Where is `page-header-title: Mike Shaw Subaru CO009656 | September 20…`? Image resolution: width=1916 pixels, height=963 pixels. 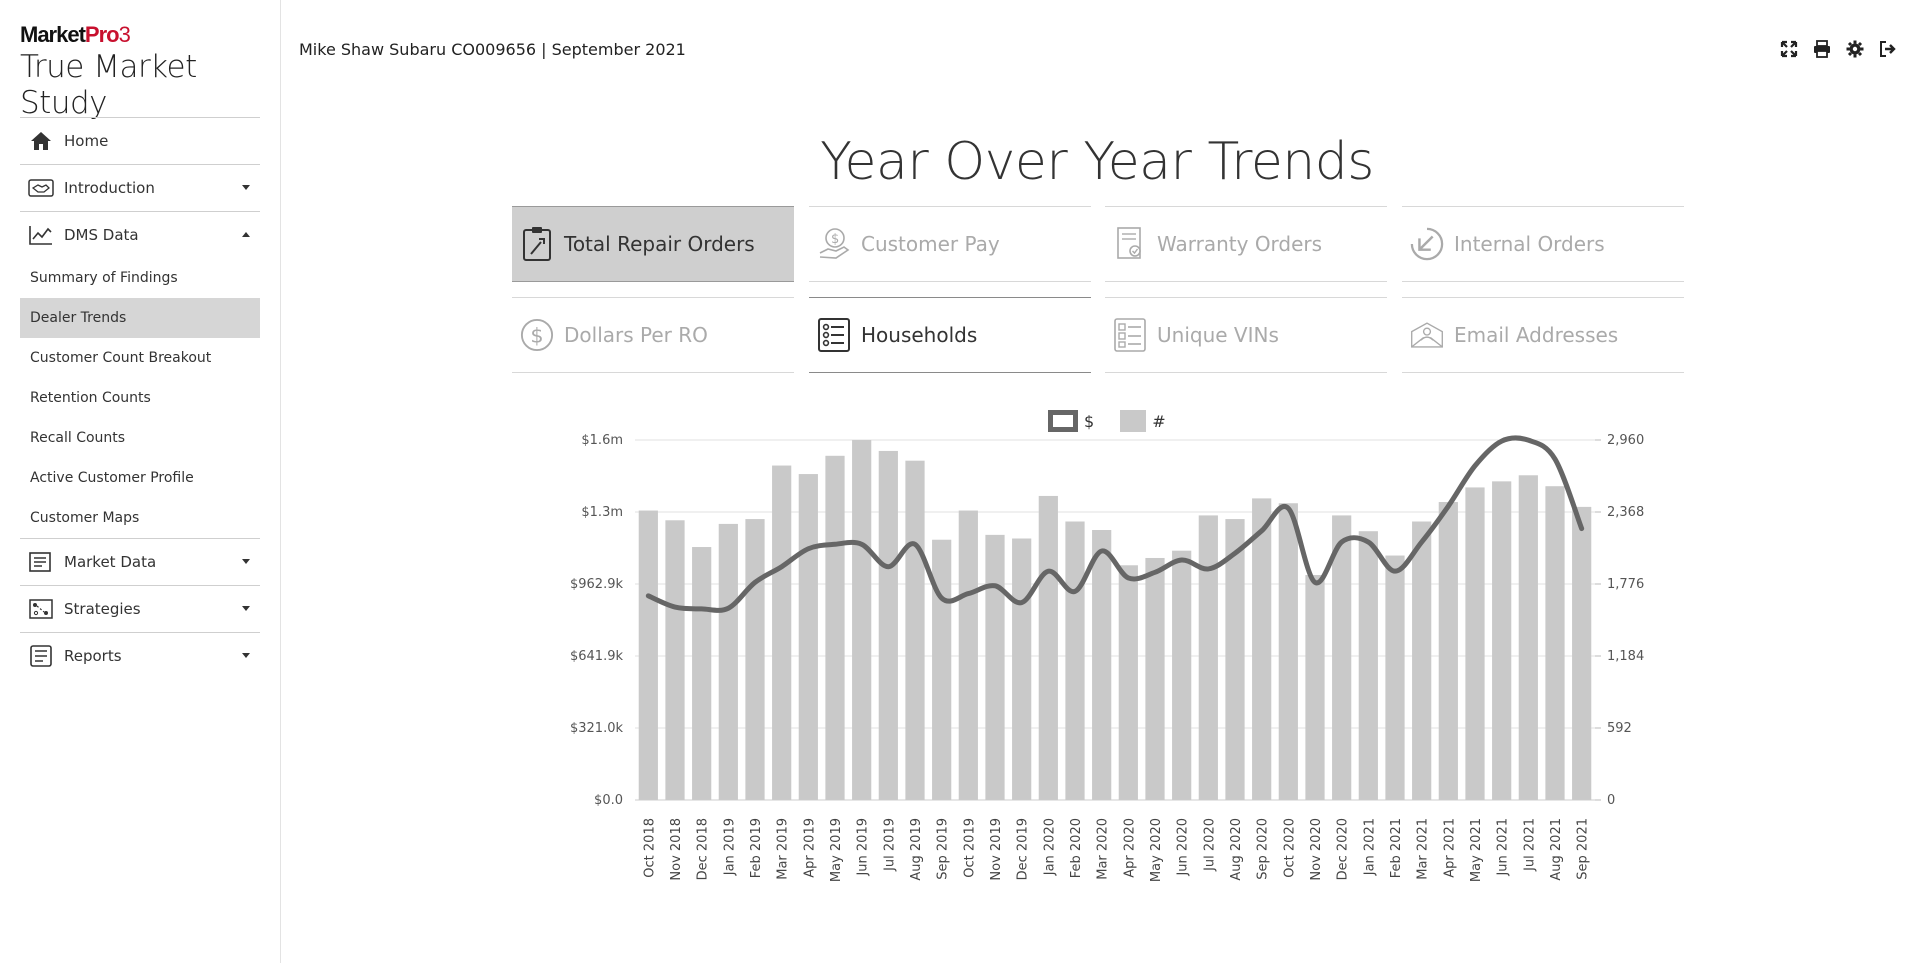
page-header-title: Mike Shaw Subaru CO009656 | September 20… is located at coordinates (492, 49).